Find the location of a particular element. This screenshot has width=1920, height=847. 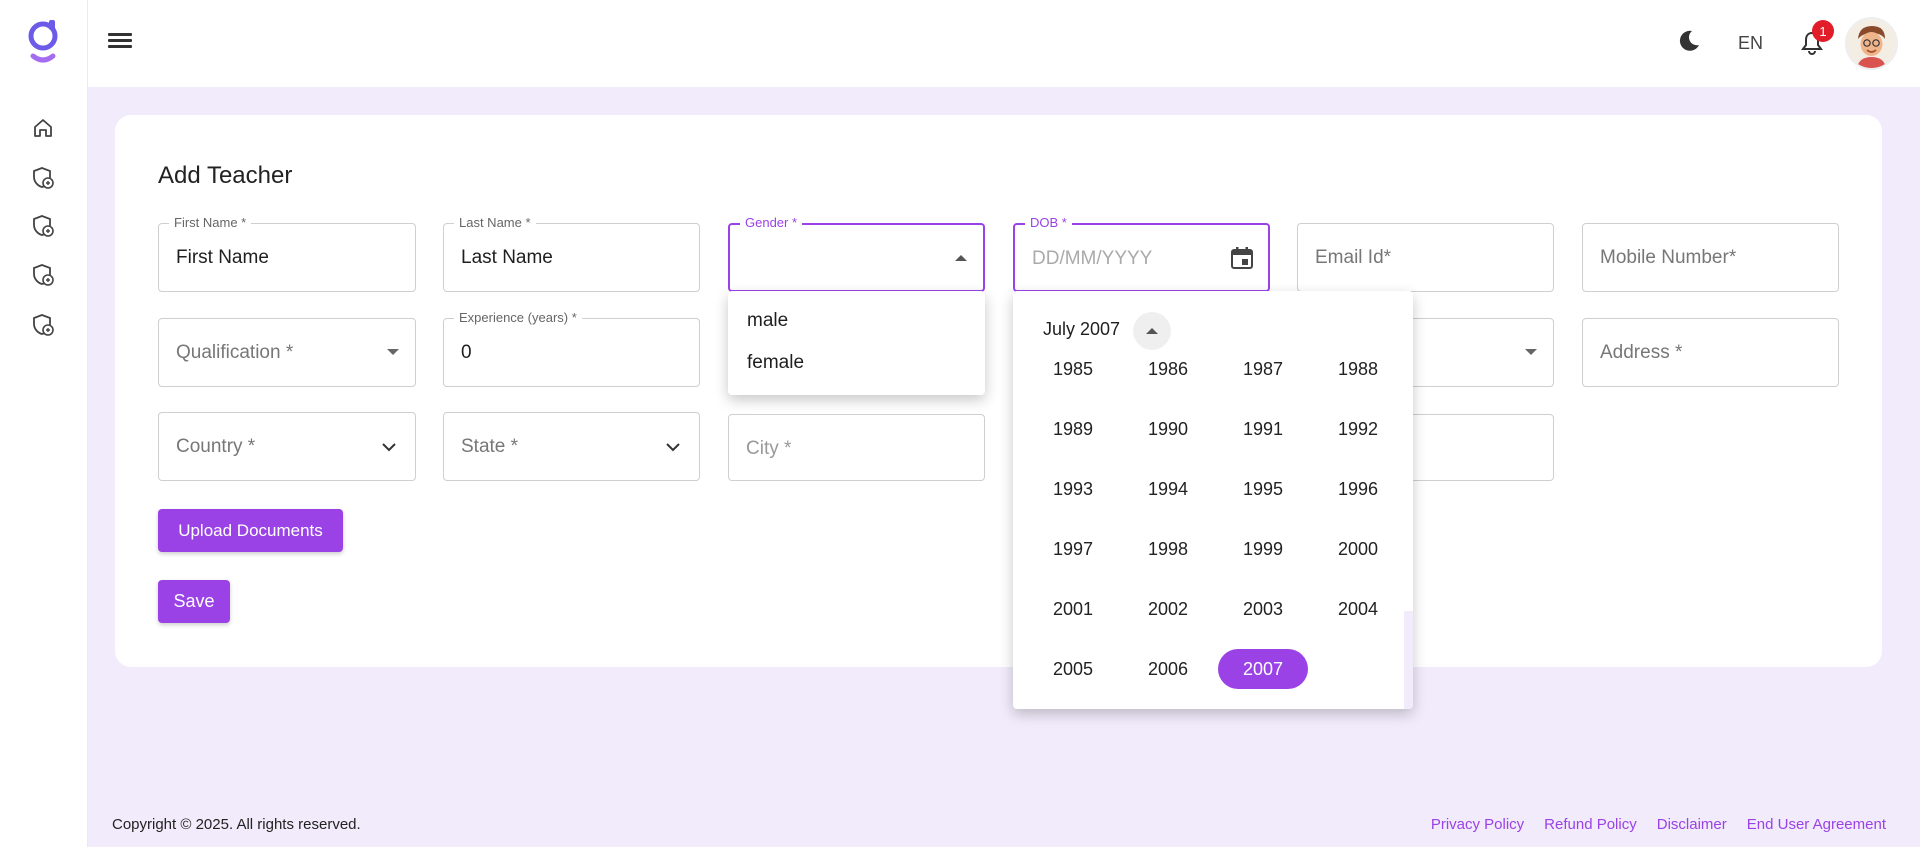

year-option: 1985 is located at coordinates (1073, 369).